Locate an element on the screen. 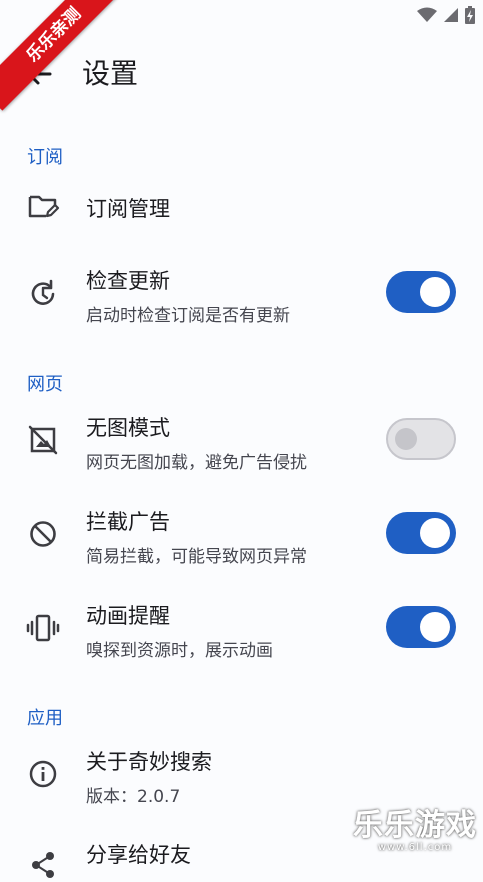 This screenshot has width=483, height=882. section-header-app: 应用 is located at coordinates (45, 718).